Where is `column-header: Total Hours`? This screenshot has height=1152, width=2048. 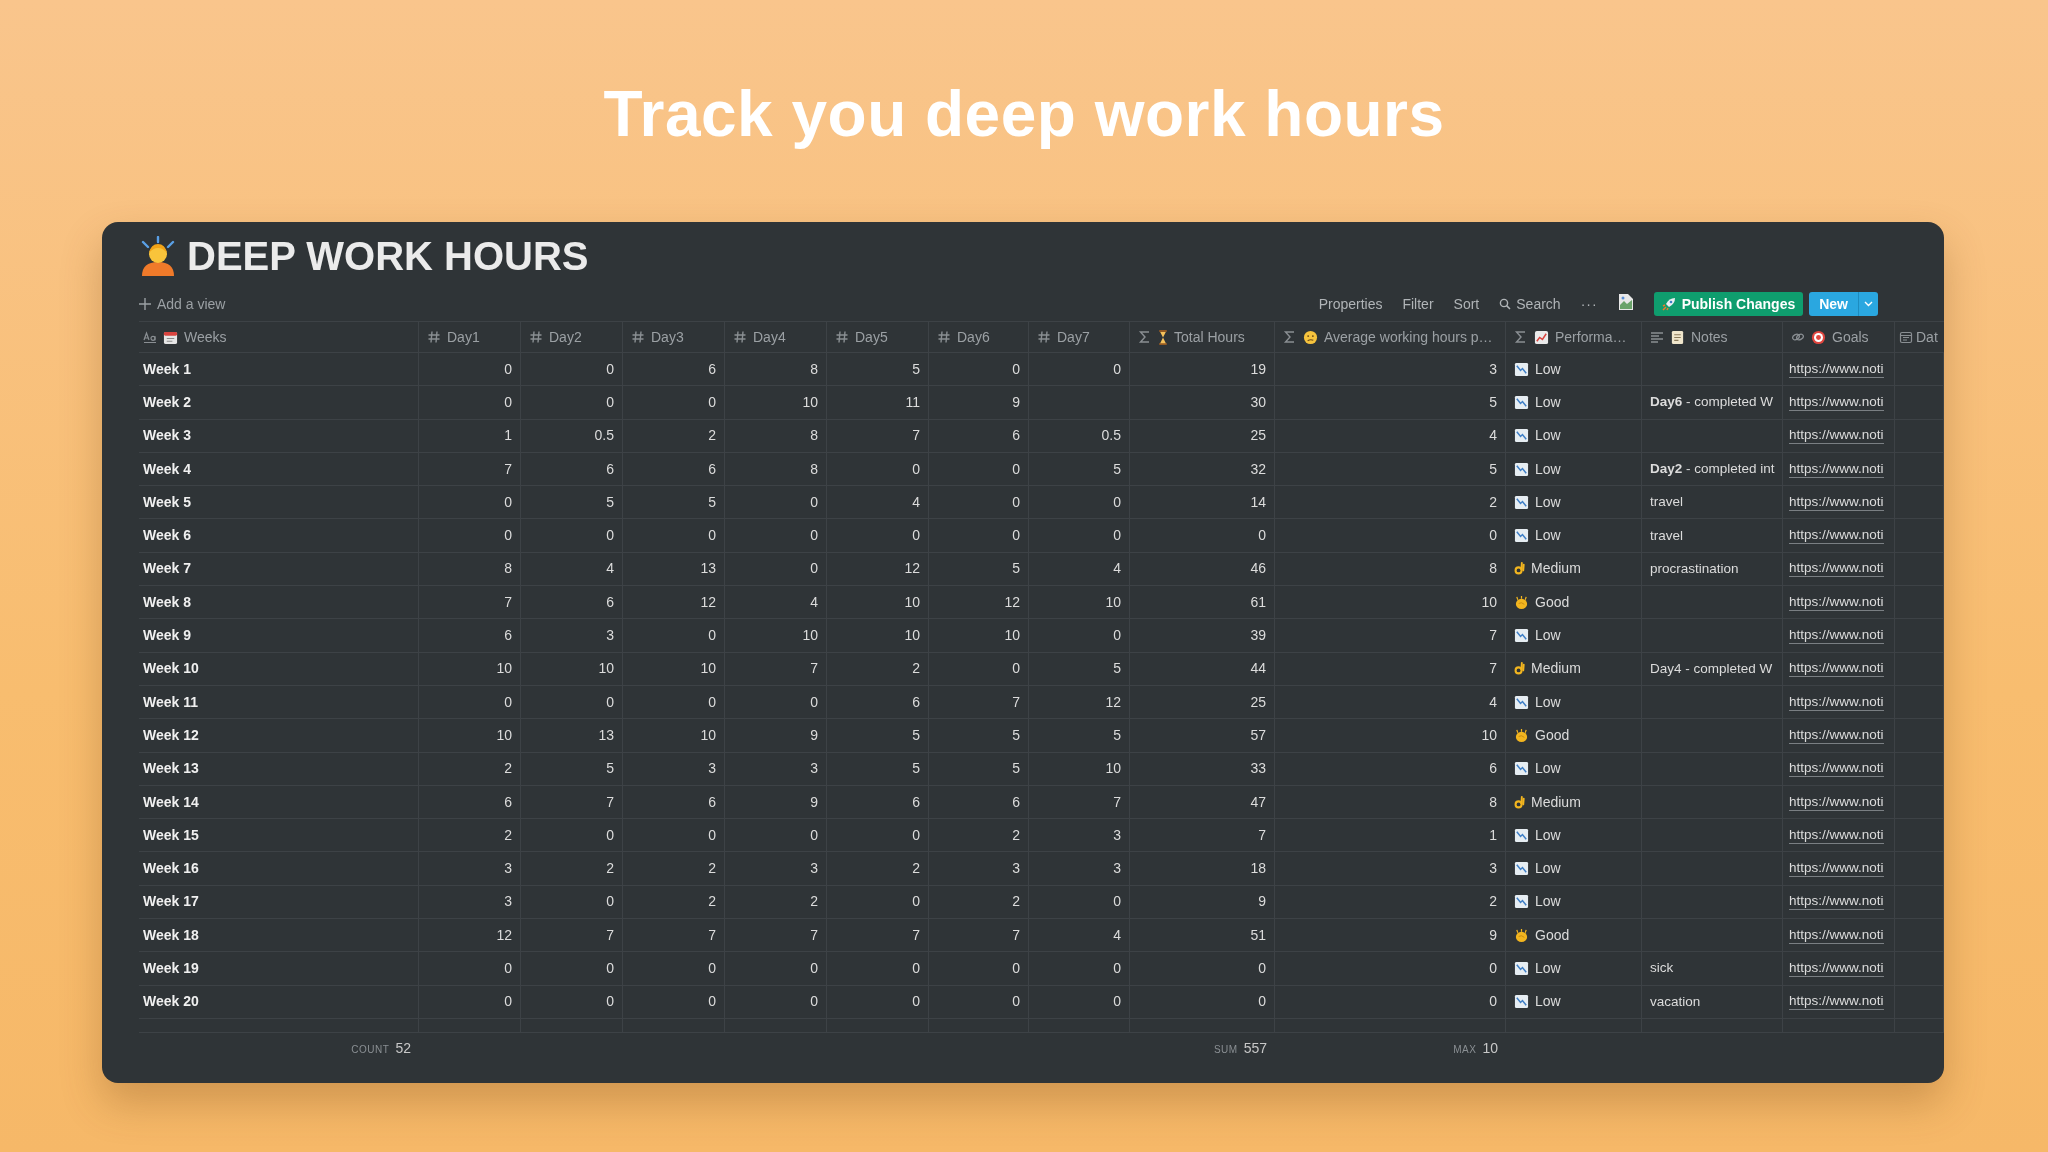 column-header: Total Hours is located at coordinates (1202, 337).